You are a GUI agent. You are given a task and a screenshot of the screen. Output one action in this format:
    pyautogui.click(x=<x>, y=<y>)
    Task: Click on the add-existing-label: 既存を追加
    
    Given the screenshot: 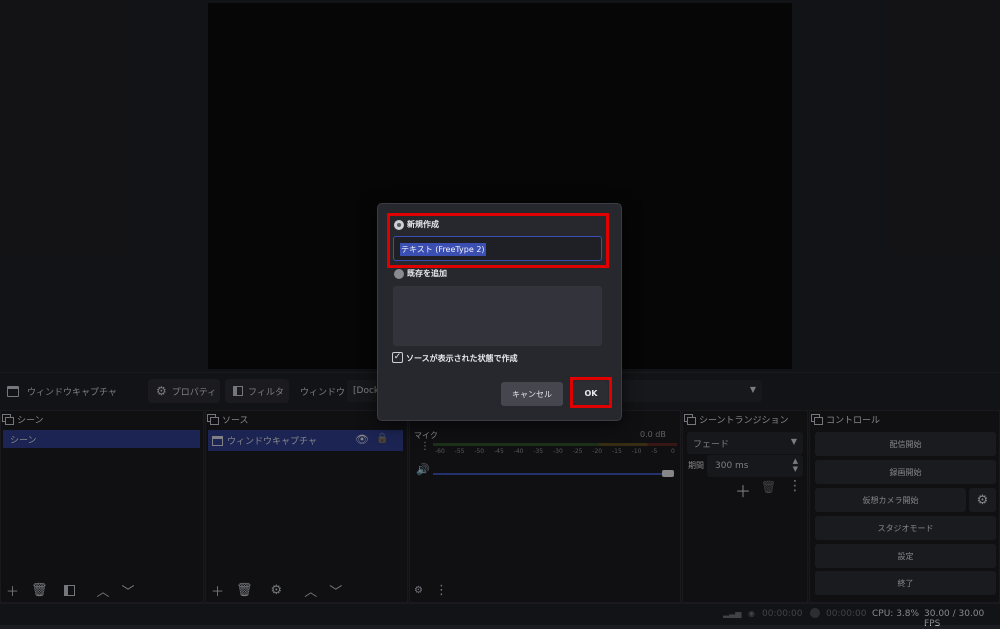 What is the action you would take?
    pyautogui.click(x=427, y=273)
    